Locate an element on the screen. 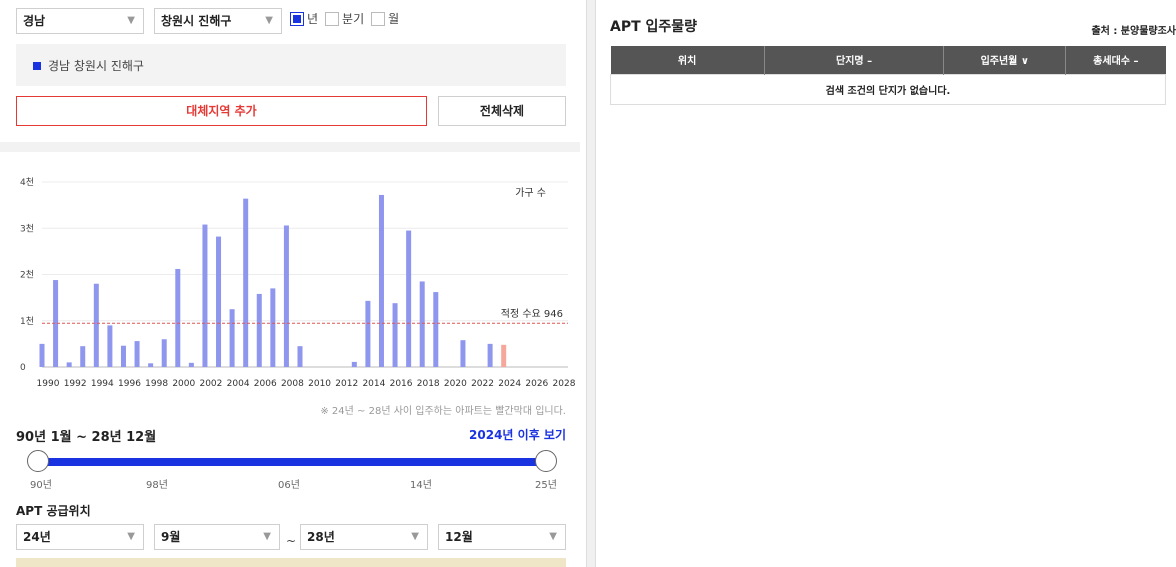 The height and width of the screenshot is (567, 1176). range-slider-end-handle is located at coordinates (546, 461).